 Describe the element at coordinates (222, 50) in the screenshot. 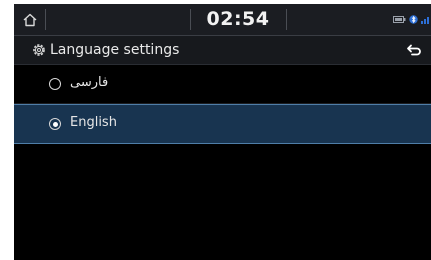

I see `settings-header: Language settings` at that location.